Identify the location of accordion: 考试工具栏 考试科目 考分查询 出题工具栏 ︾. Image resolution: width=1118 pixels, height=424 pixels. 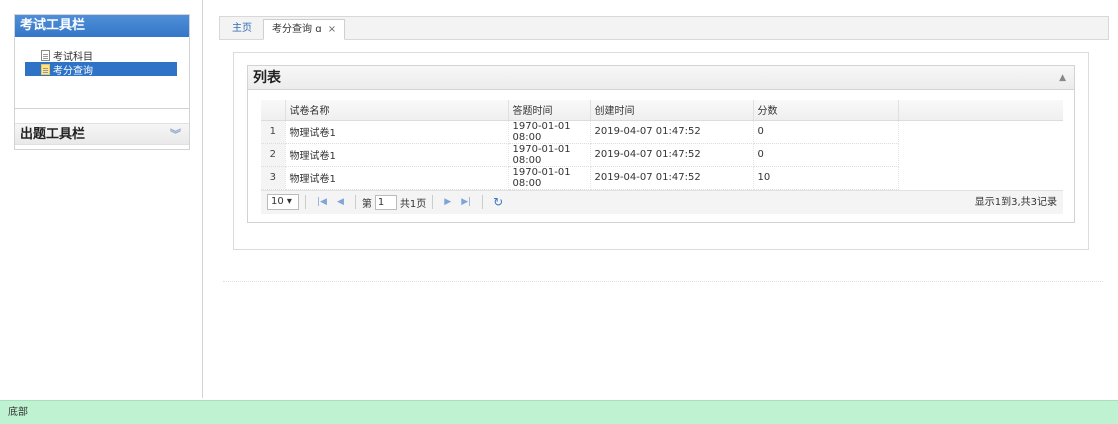
(102, 82).